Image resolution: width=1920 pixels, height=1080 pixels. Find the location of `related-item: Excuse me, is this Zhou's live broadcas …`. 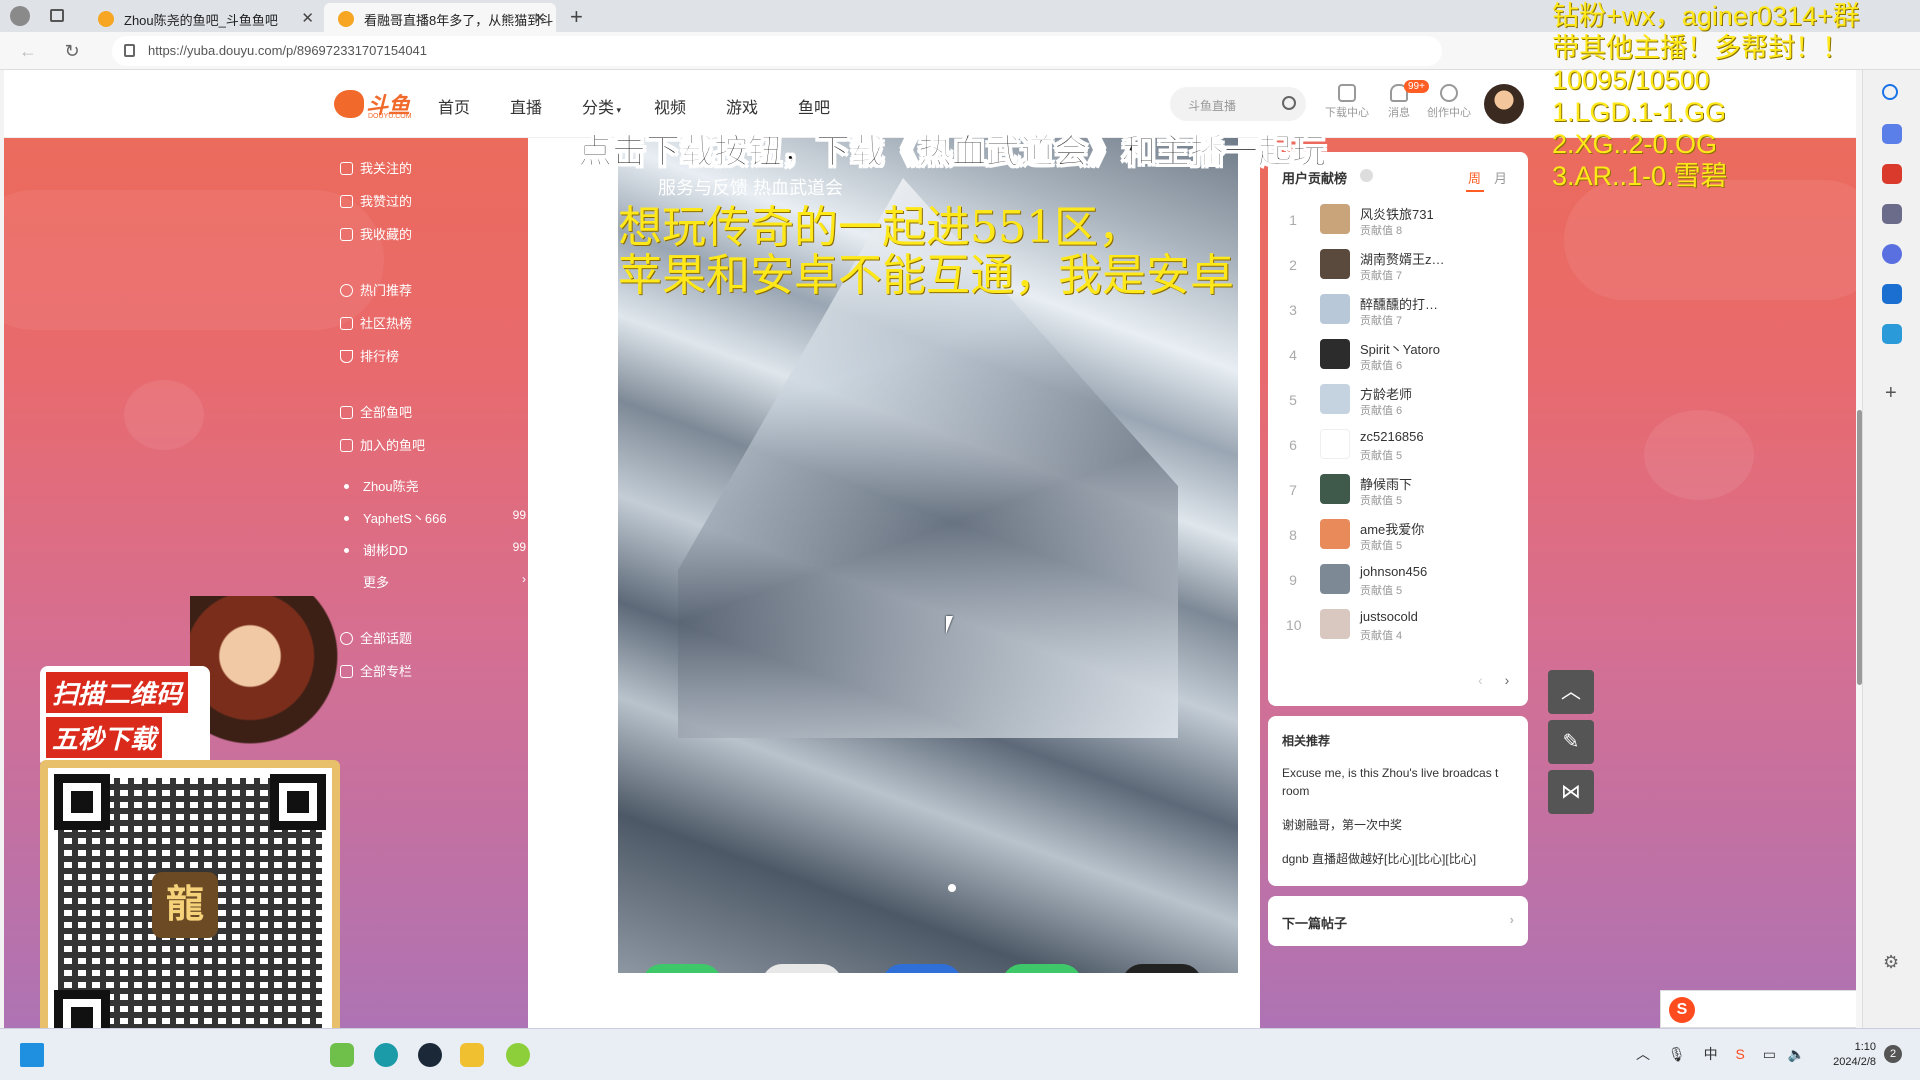

related-item: Excuse me, is this Zhou's live broadcas … is located at coordinates (1399, 782).